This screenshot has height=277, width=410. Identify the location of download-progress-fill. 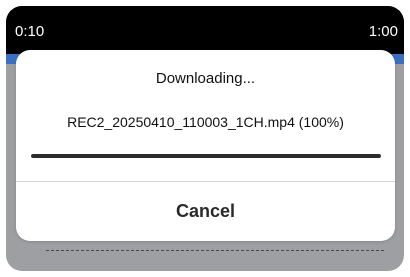
(206, 156).